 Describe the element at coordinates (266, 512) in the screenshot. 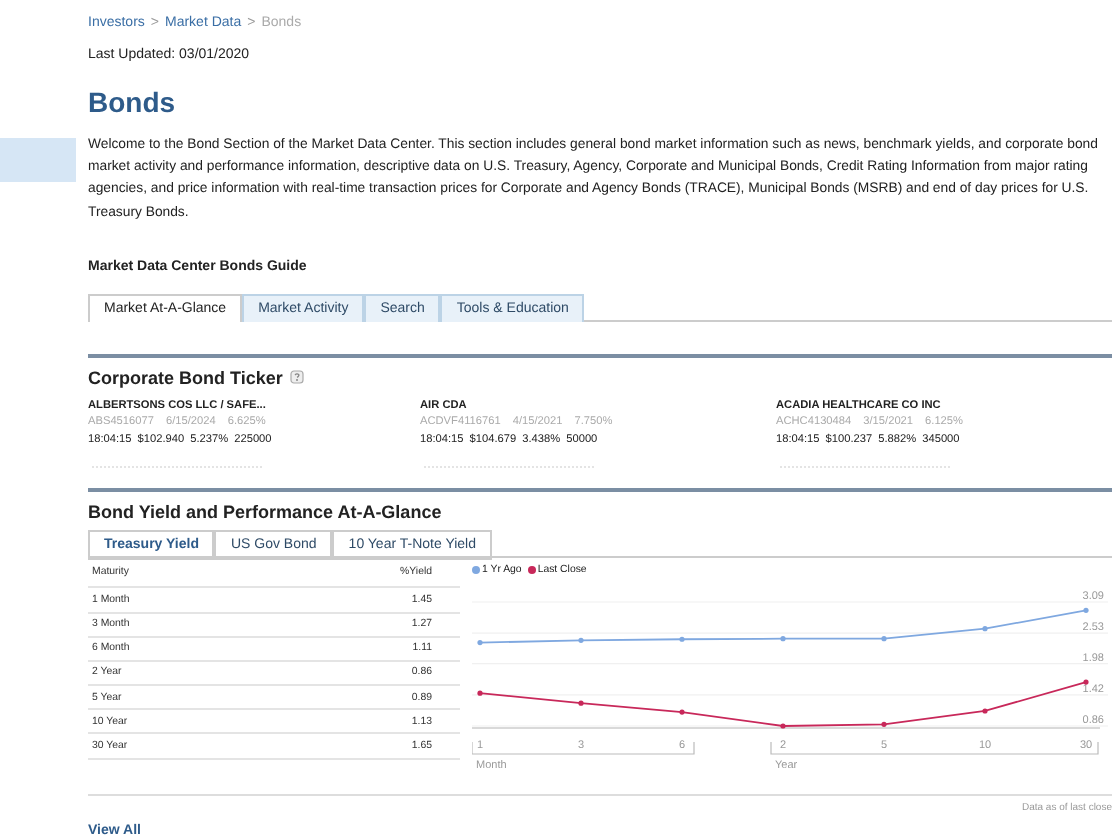

I see `section-heading: Bond Yield and Performance At-A-Glance` at that location.